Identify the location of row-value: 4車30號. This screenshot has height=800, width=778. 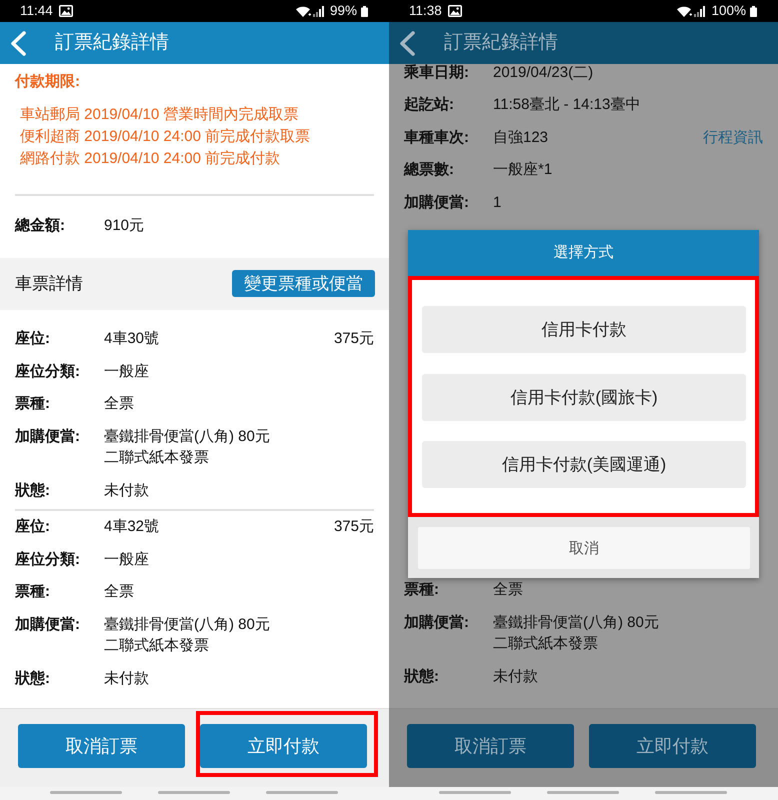
(132, 339).